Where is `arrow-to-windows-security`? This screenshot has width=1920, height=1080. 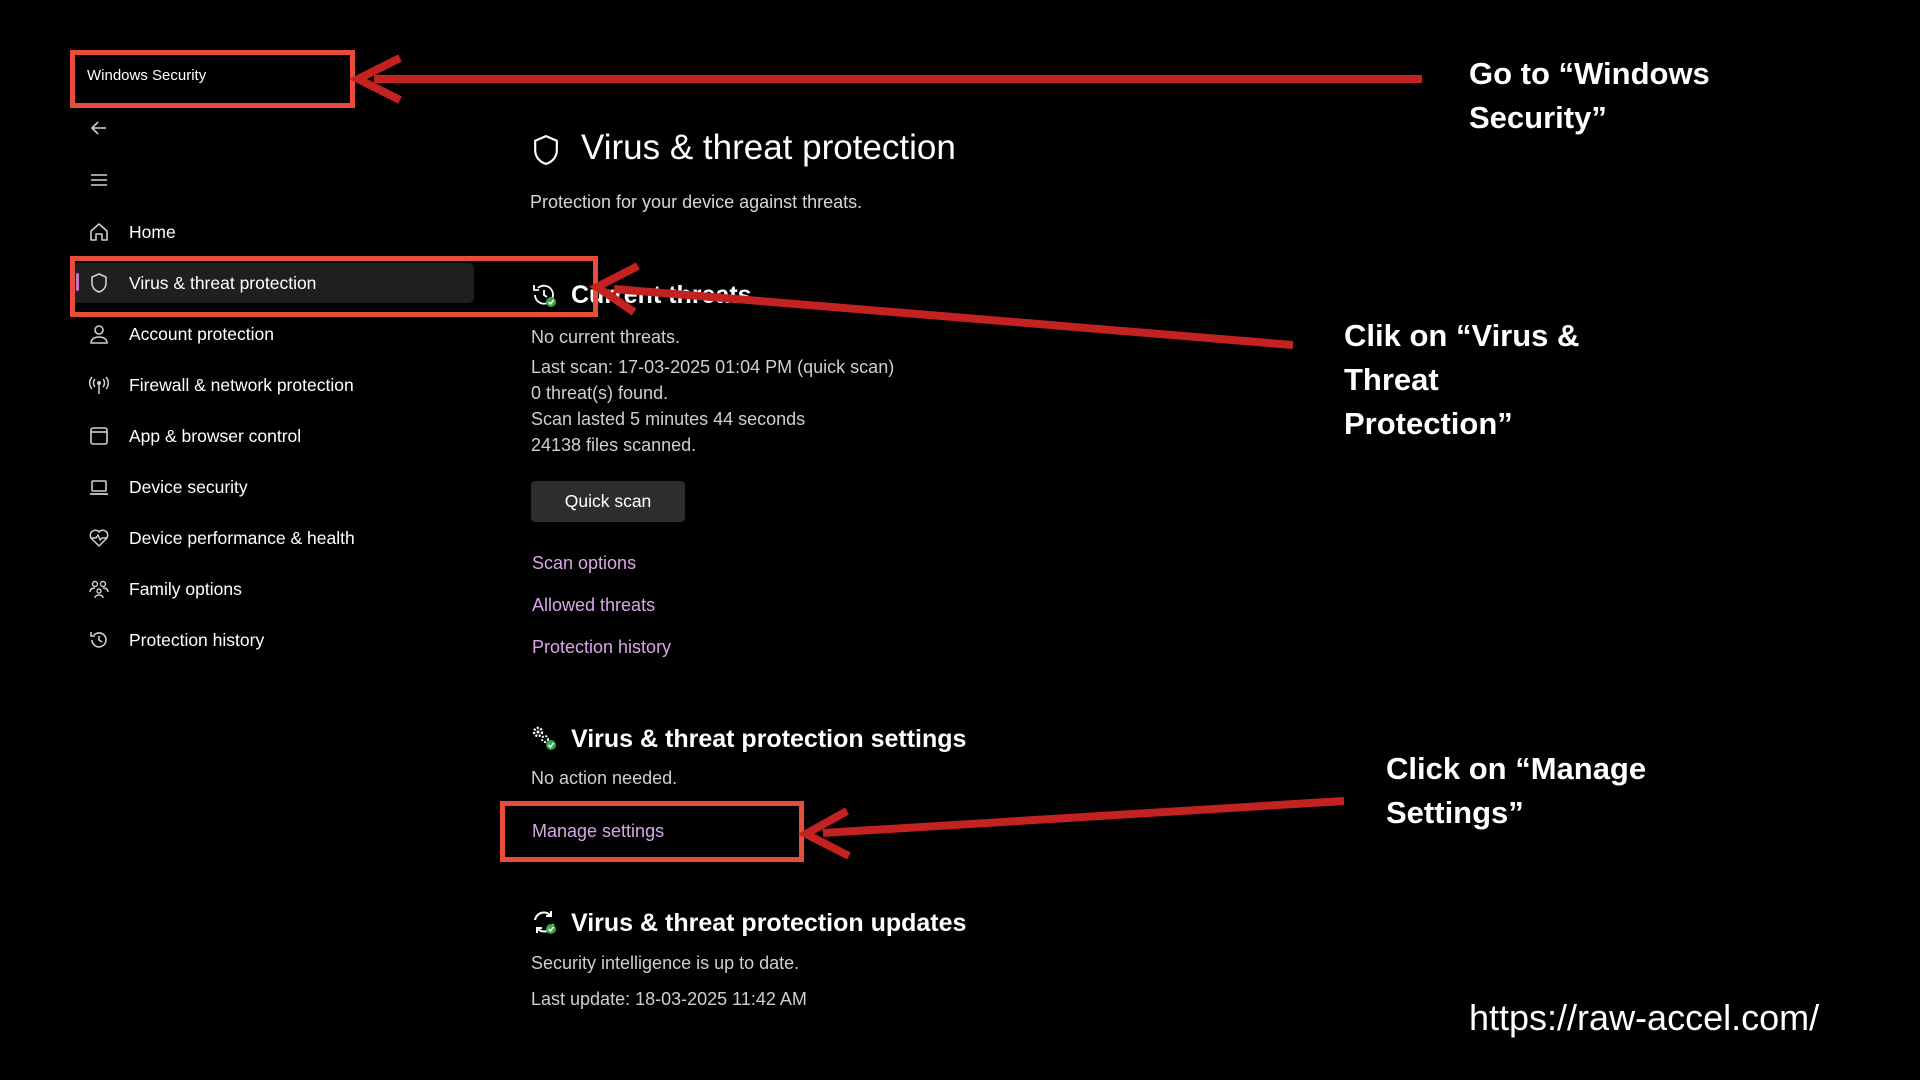 arrow-to-windows-security is located at coordinates (885, 79).